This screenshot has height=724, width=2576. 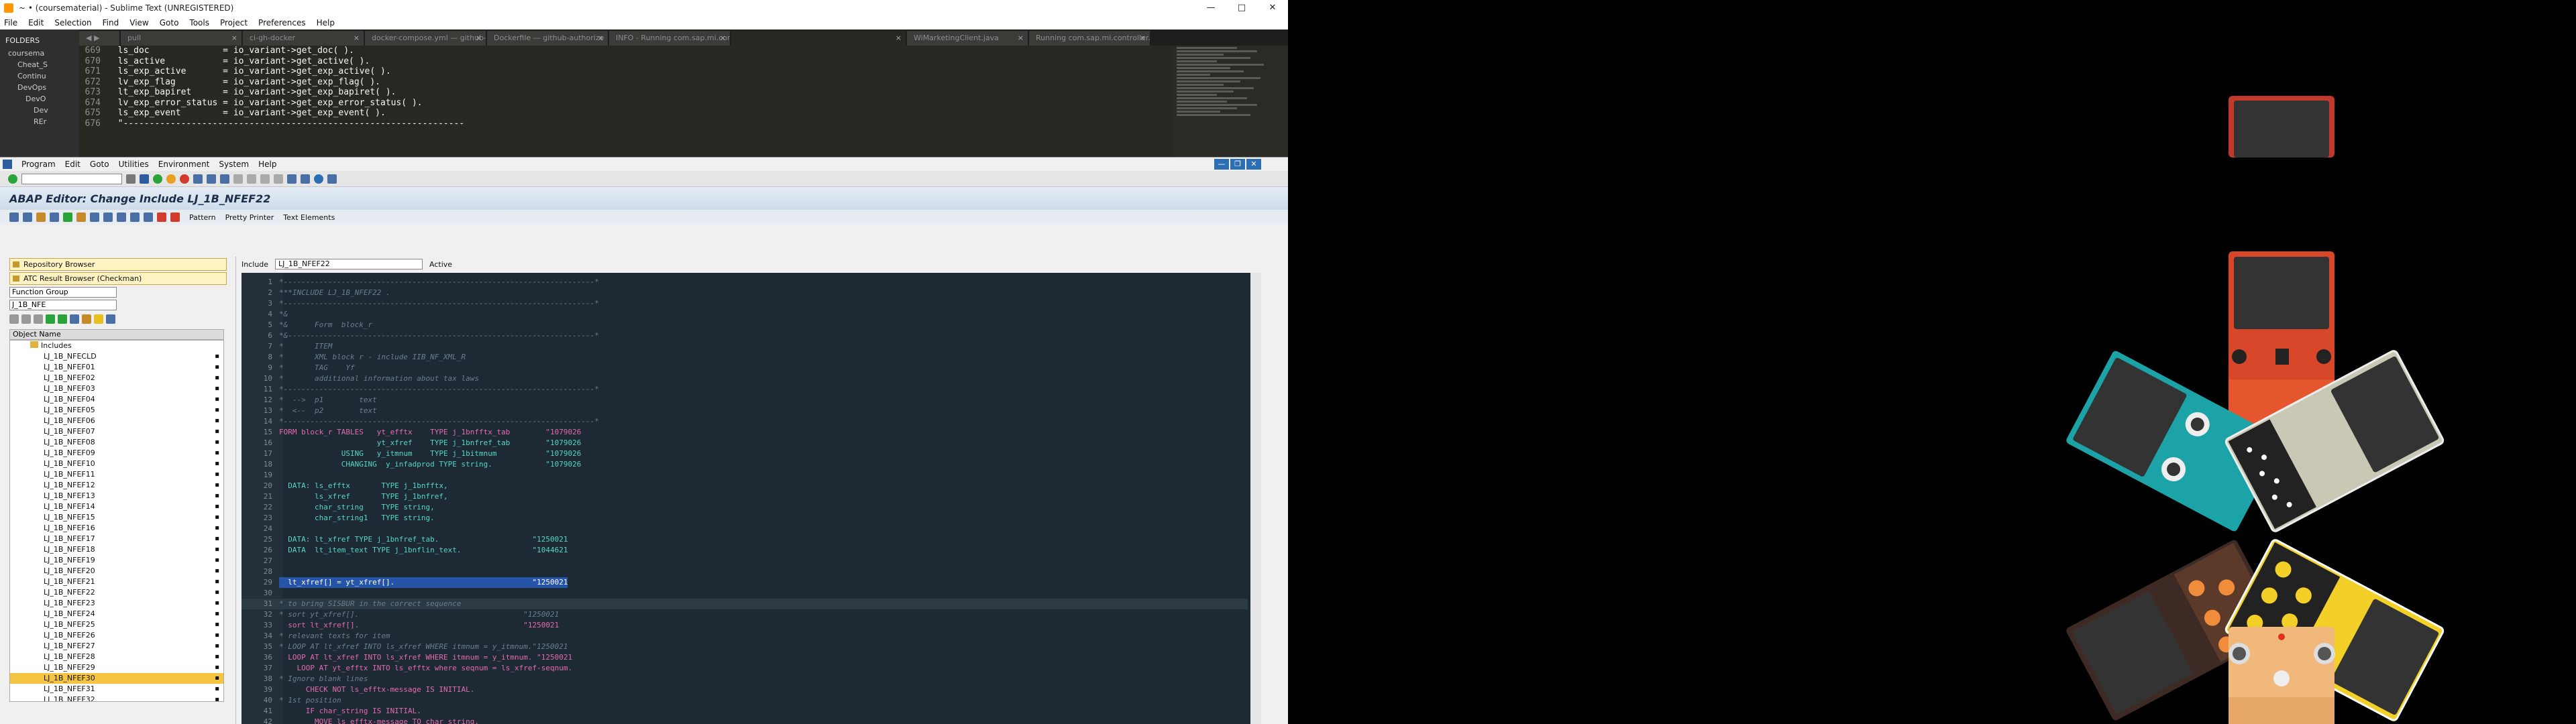 I want to click on tree-item: LJ_1B_NFEF02 ▪, so click(x=116, y=378).